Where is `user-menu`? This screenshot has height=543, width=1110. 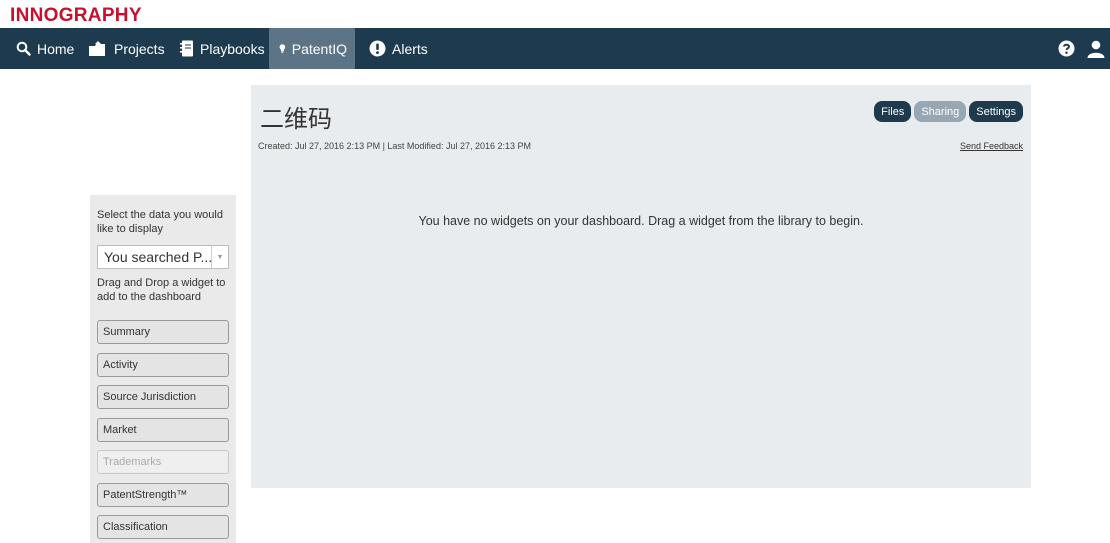
user-menu is located at coordinates (1096, 48).